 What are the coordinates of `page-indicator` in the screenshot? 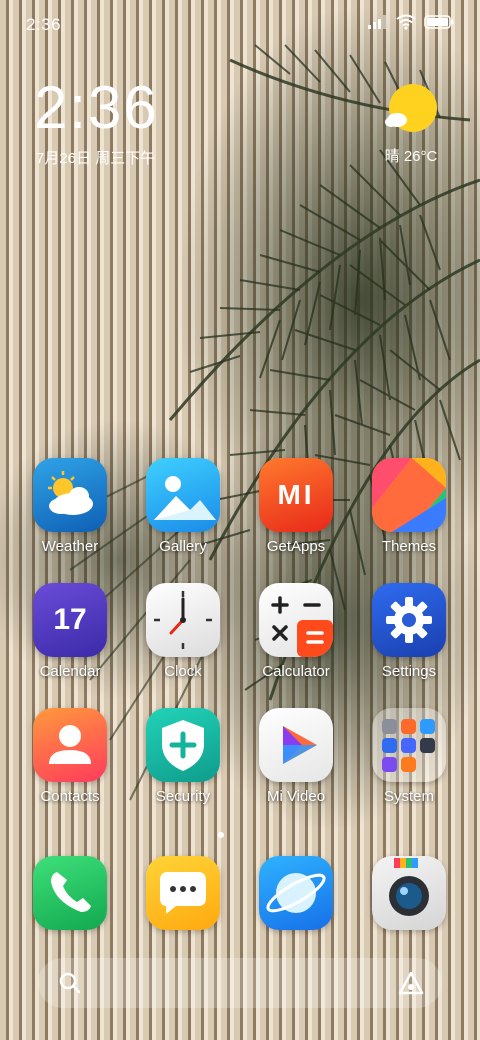 It's located at (221, 835).